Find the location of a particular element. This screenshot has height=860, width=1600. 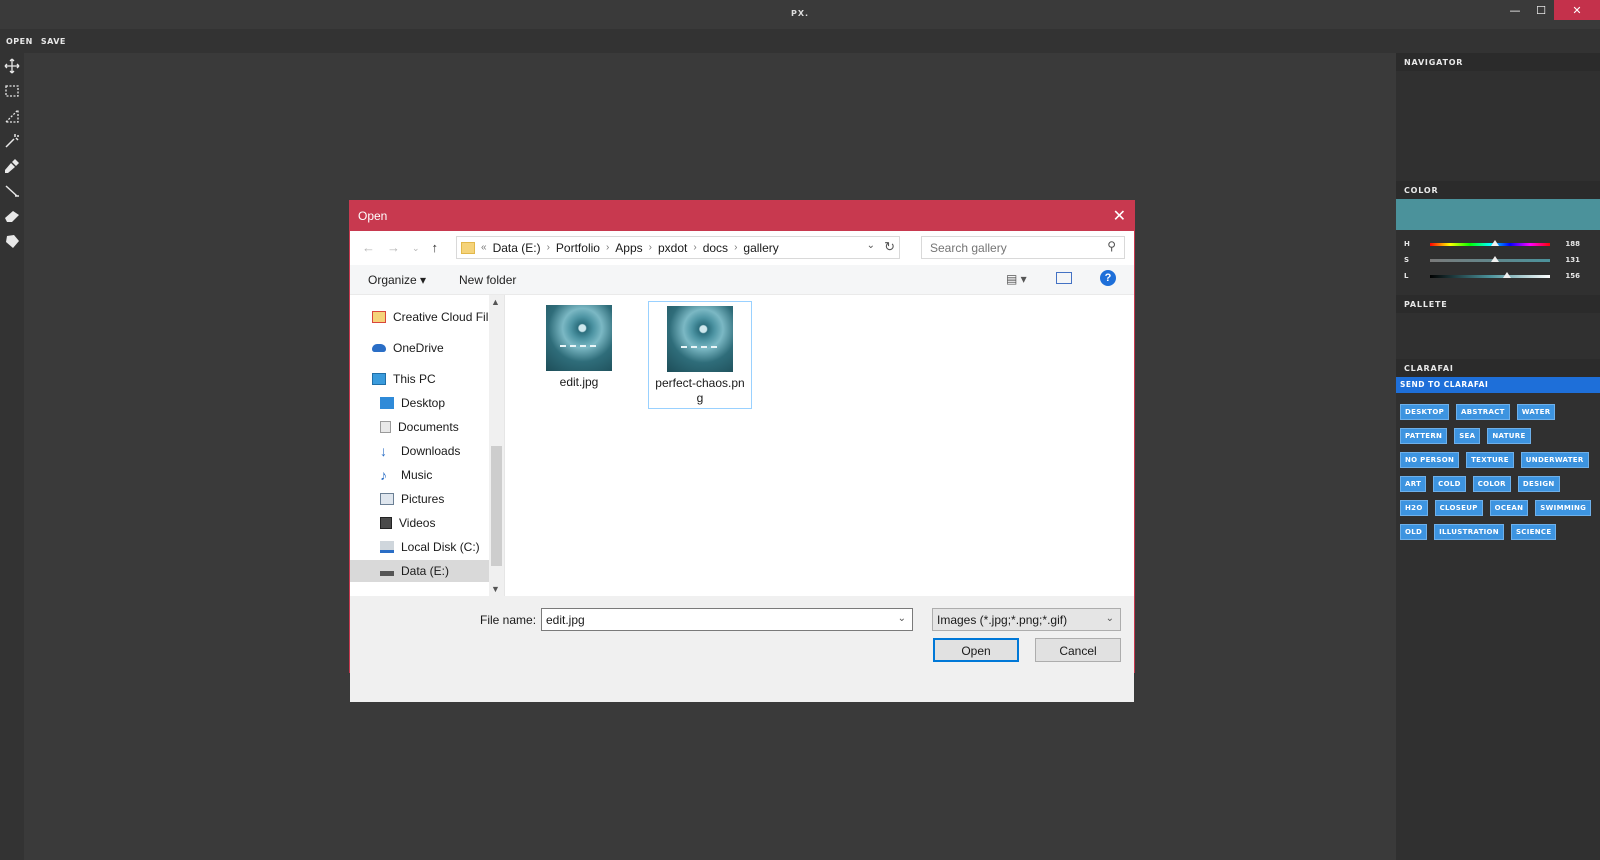

file-type-select: Images (*.jpg;*.png;*.gif) ⌄ is located at coordinates (1026, 619).